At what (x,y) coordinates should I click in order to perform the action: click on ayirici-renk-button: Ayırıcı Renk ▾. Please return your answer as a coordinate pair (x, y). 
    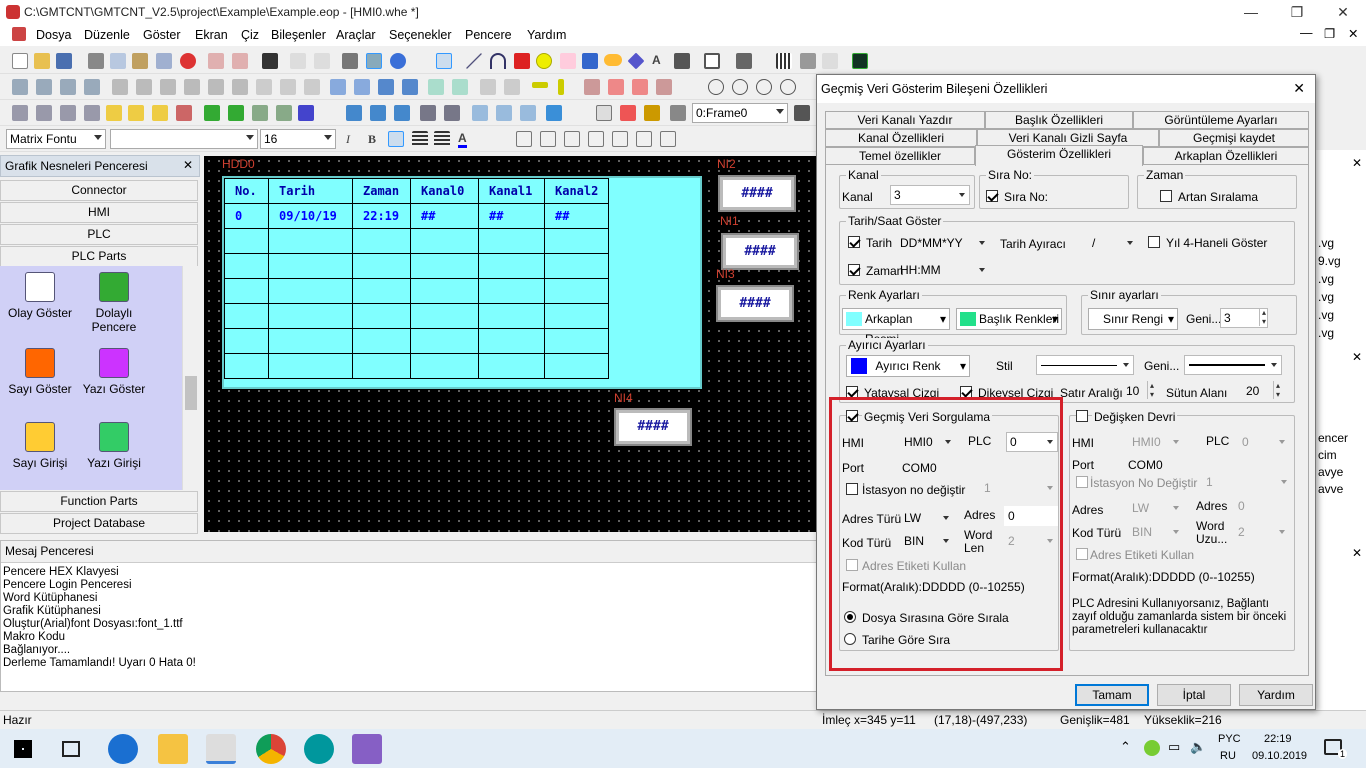
    Looking at the image, I should click on (908, 366).